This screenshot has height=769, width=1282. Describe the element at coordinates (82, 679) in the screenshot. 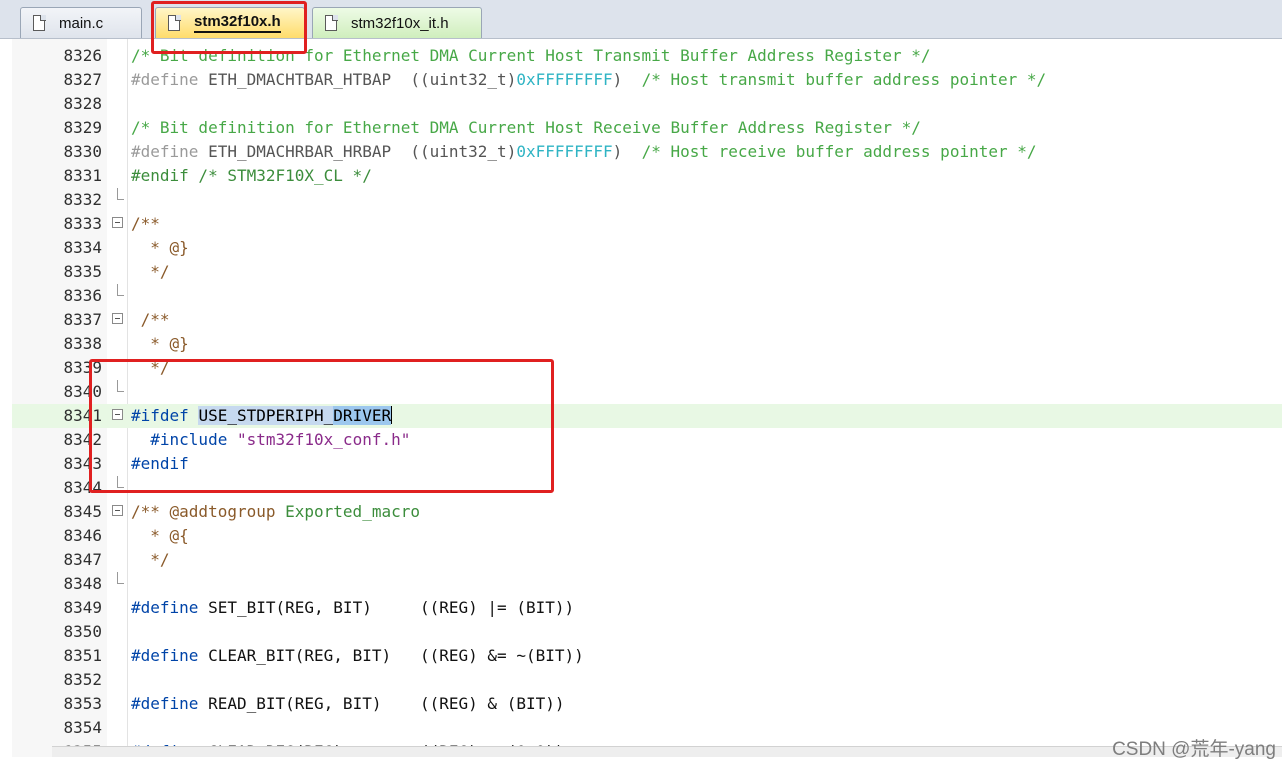

I see `line-number: 8352` at that location.